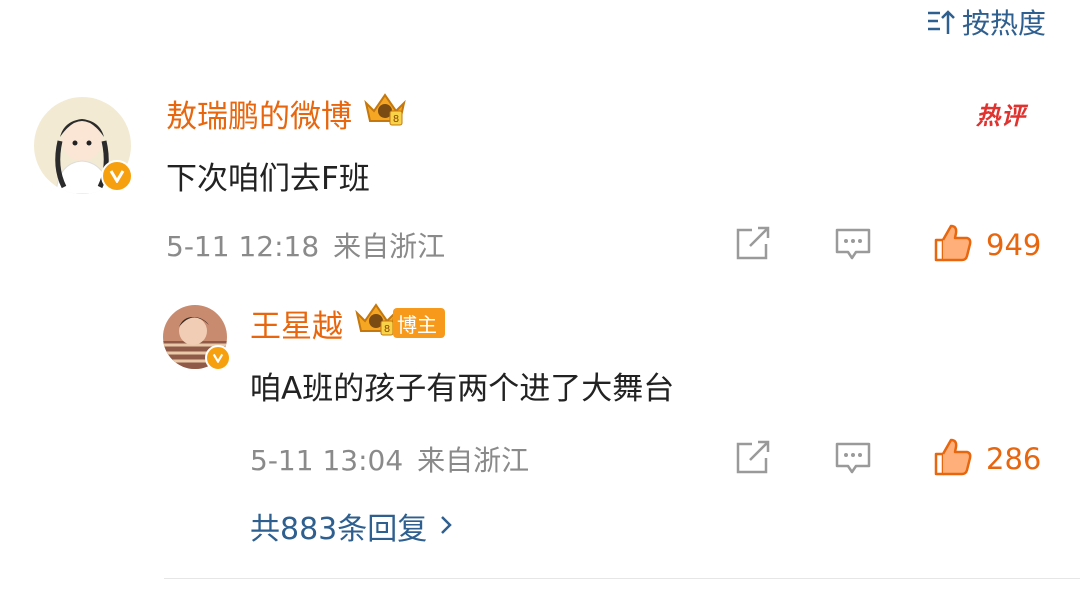 Image resolution: width=1080 pixels, height=607 pixels. What do you see at coordinates (259, 113) in the screenshot?
I see `comment-username-text: 敖瑞鹏的微博` at bounding box center [259, 113].